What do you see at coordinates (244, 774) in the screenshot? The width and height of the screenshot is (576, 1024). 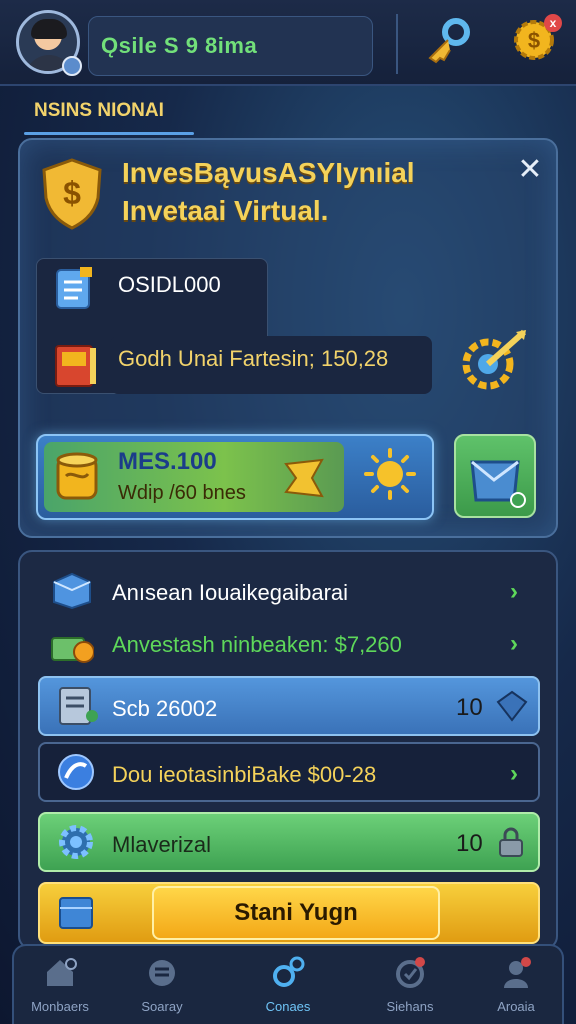 I see `row4-label: Dou ieotasinbiBake $00-28` at bounding box center [244, 774].